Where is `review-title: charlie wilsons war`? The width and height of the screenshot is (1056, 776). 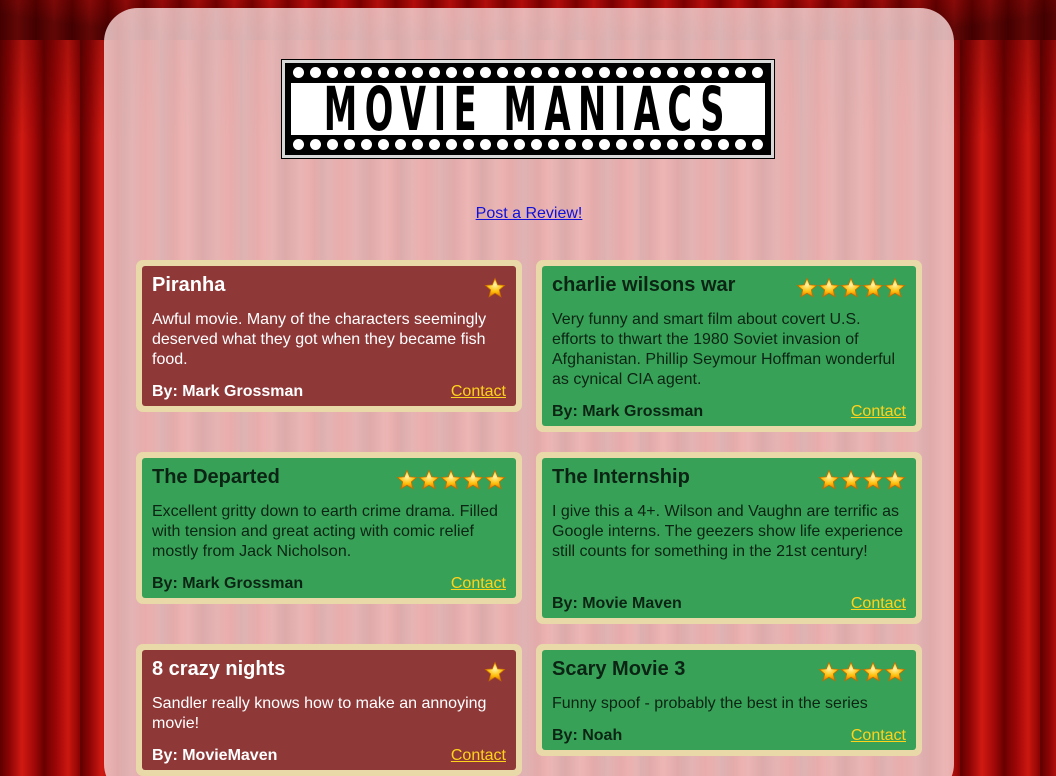
review-title: charlie wilsons war is located at coordinates (644, 285).